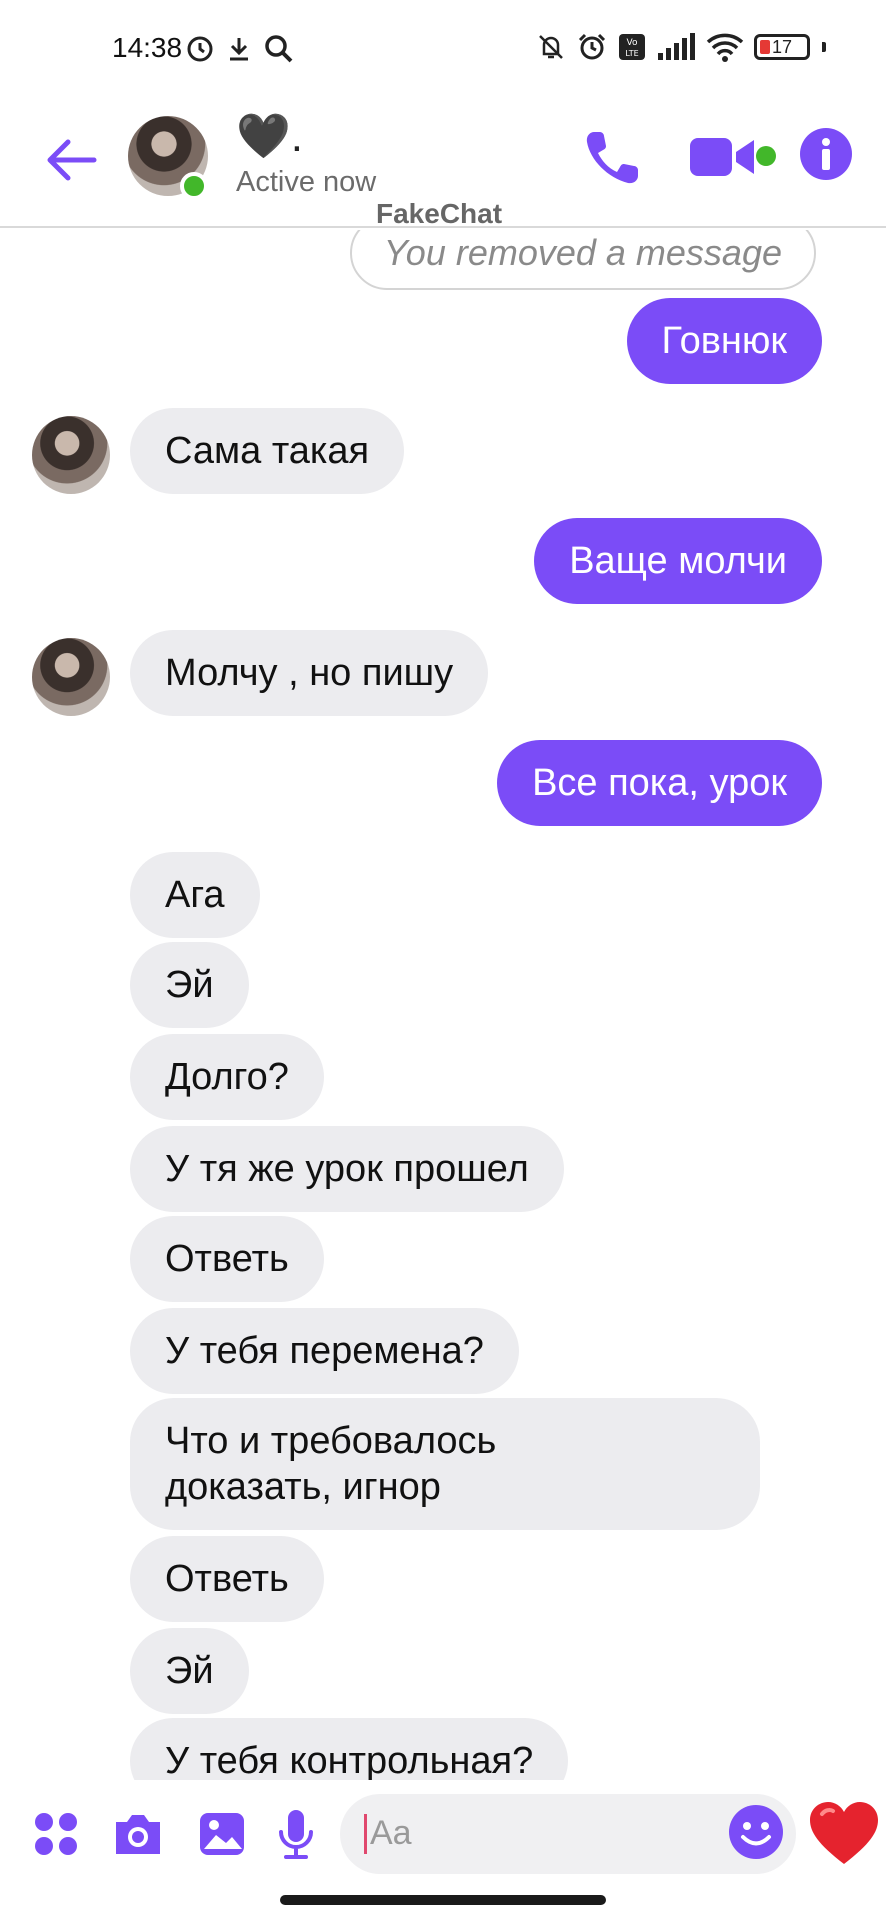 The image size is (886, 1920). I want to click on video-active-dot, so click(766, 156).